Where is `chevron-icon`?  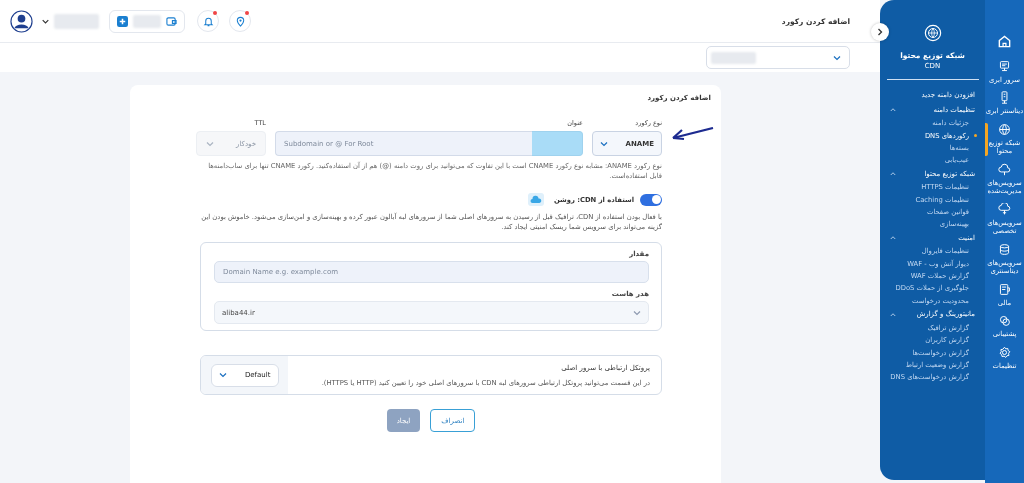 chevron-icon is located at coordinates (880, 32).